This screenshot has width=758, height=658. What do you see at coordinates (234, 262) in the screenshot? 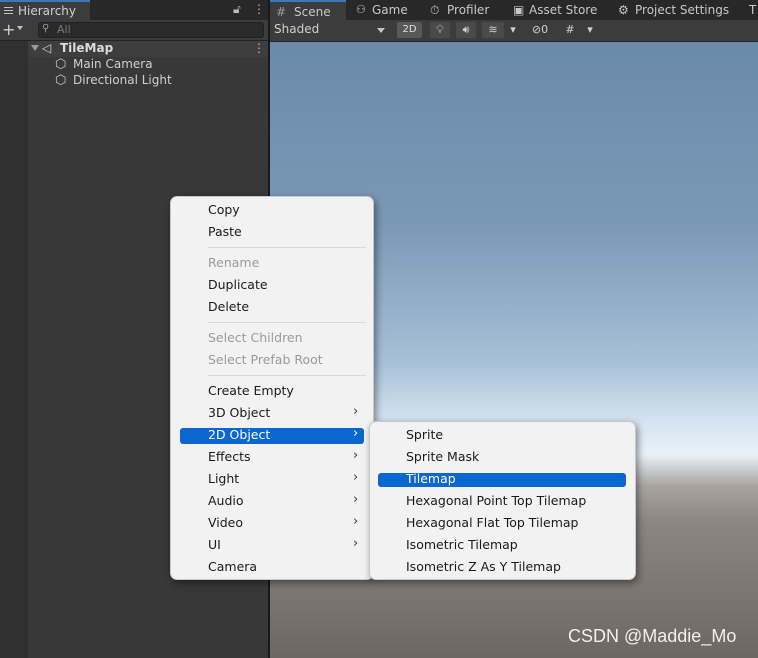
I see `menu-item-rename: Rename` at bounding box center [234, 262].